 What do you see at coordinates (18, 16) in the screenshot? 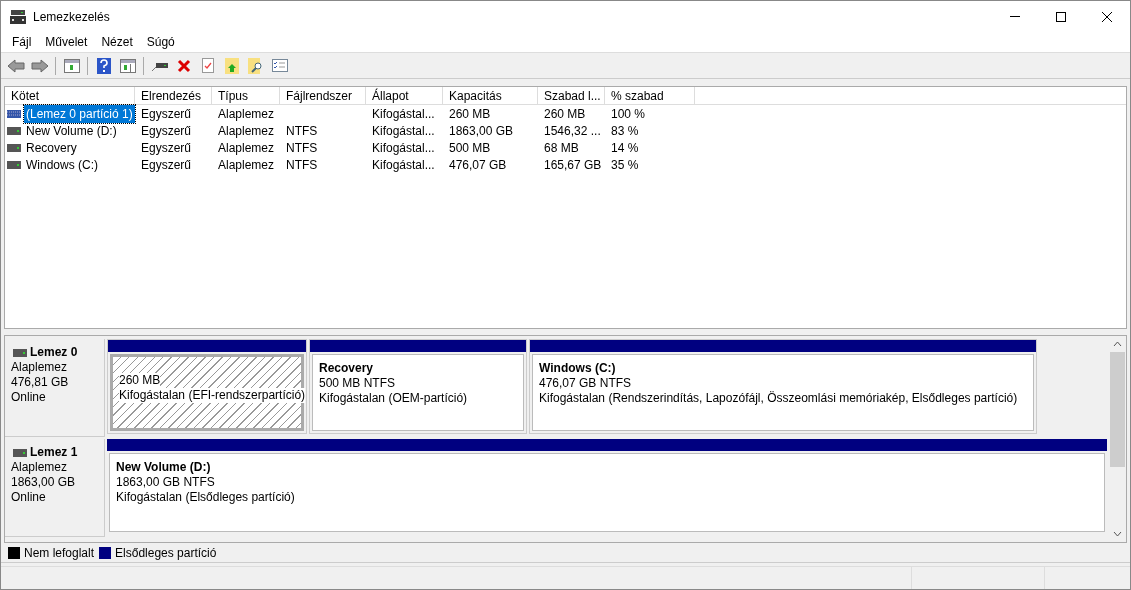
I see `app-icon` at bounding box center [18, 16].